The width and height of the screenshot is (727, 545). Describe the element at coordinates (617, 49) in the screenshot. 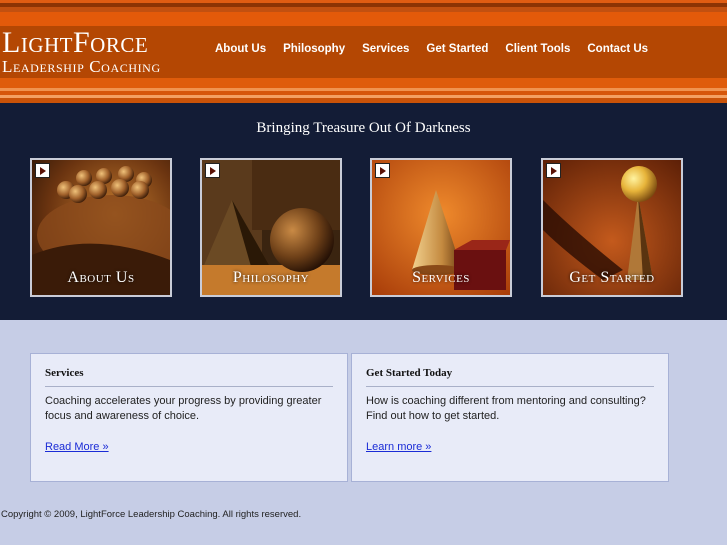

I see `nav-contact-us: Contact Us` at that location.